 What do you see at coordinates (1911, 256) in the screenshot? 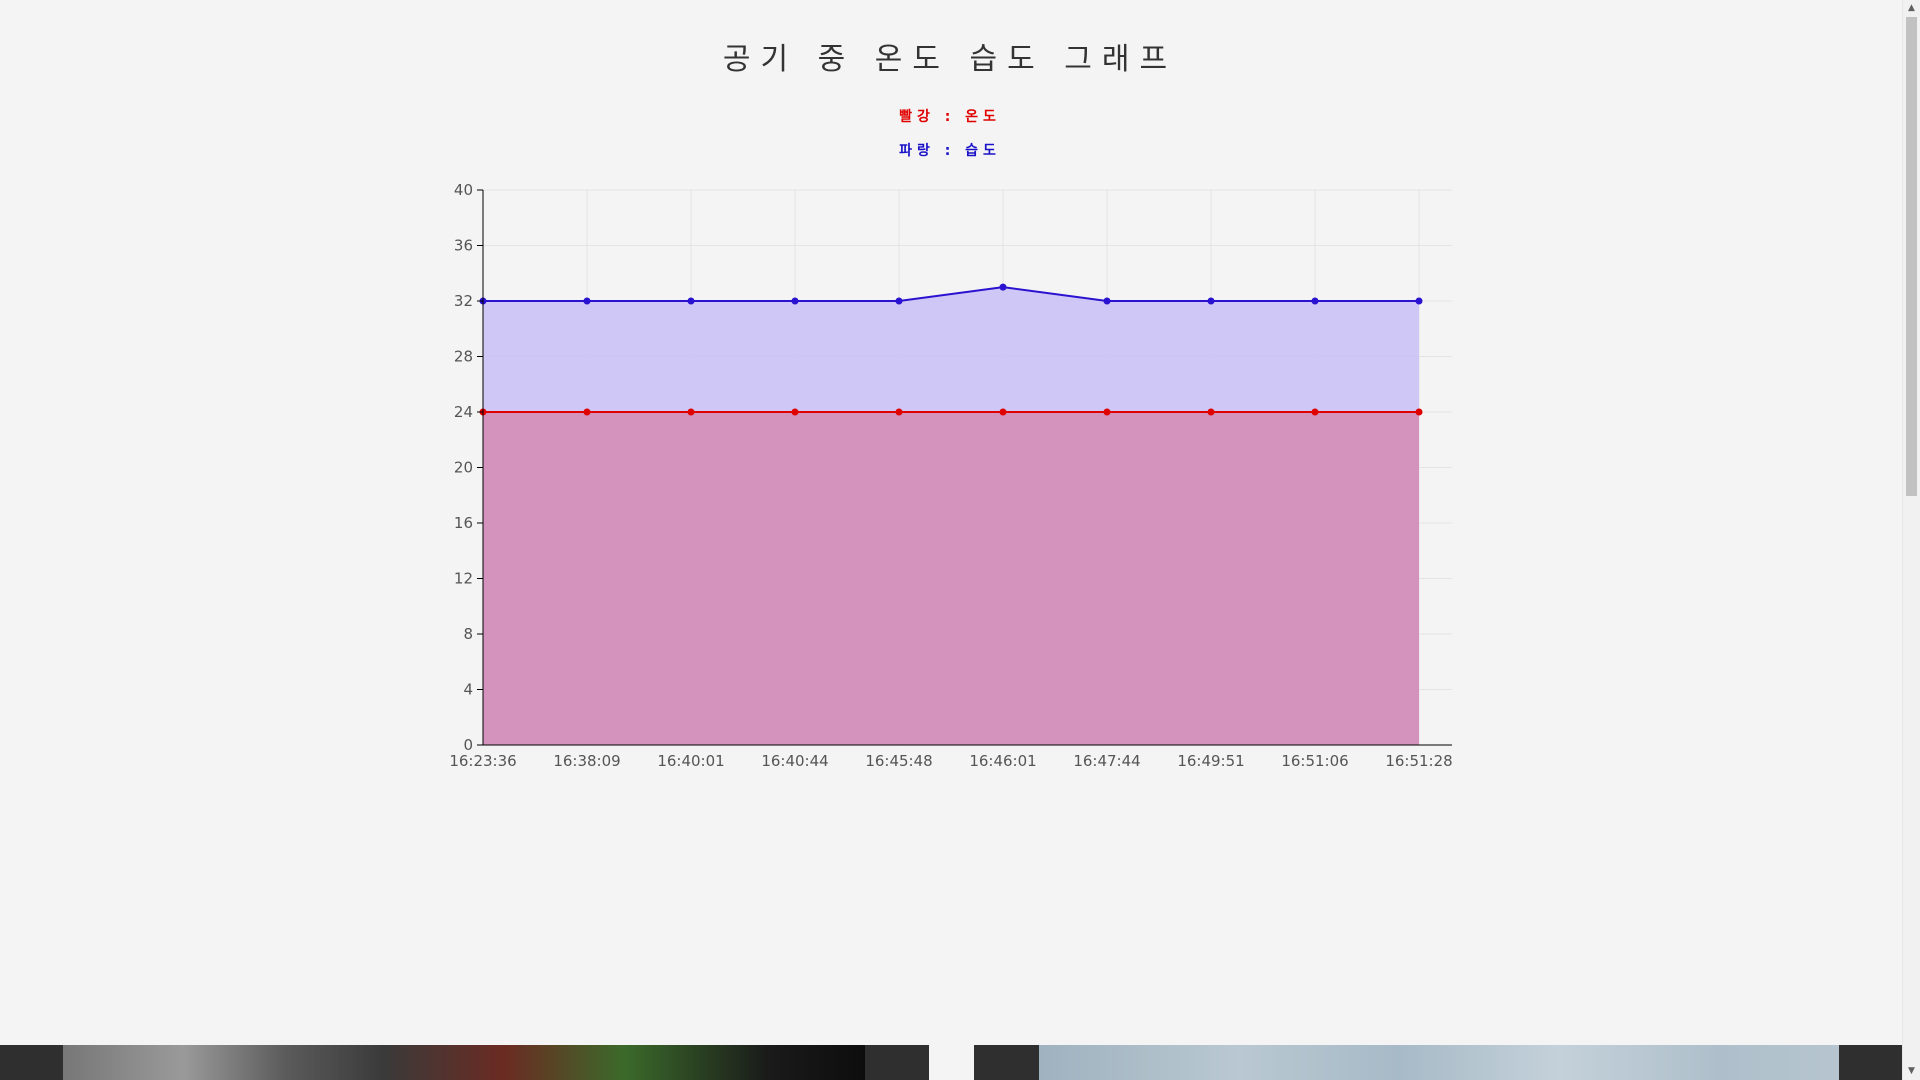
I see `scroll-thumb` at bounding box center [1911, 256].